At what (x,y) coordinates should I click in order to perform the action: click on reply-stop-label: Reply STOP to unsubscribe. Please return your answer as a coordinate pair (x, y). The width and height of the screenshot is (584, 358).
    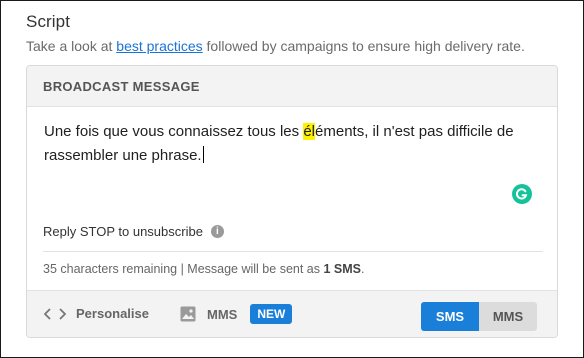
    Looking at the image, I should click on (123, 231).